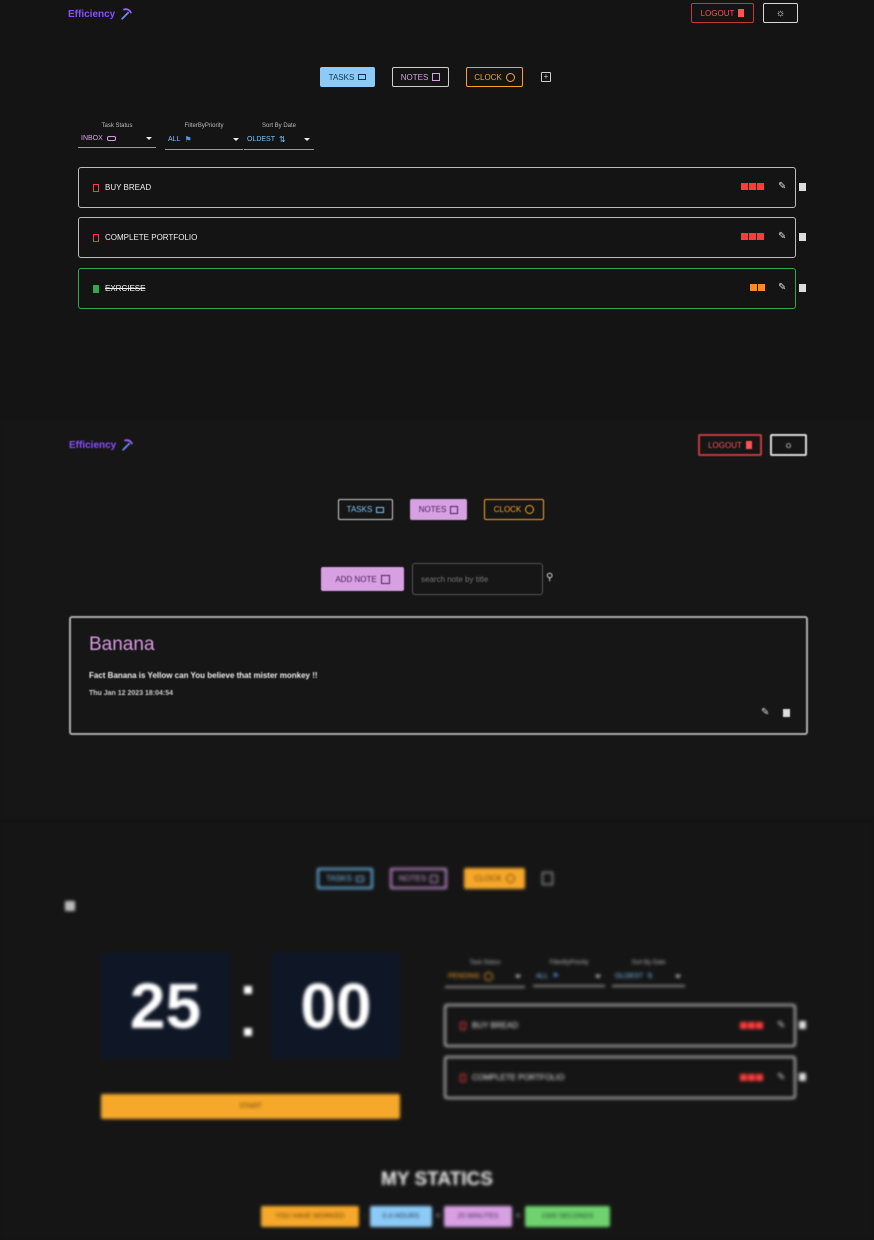 This screenshot has width=874, height=1240. What do you see at coordinates (250, 1106) in the screenshot?
I see `start-button: START` at bounding box center [250, 1106].